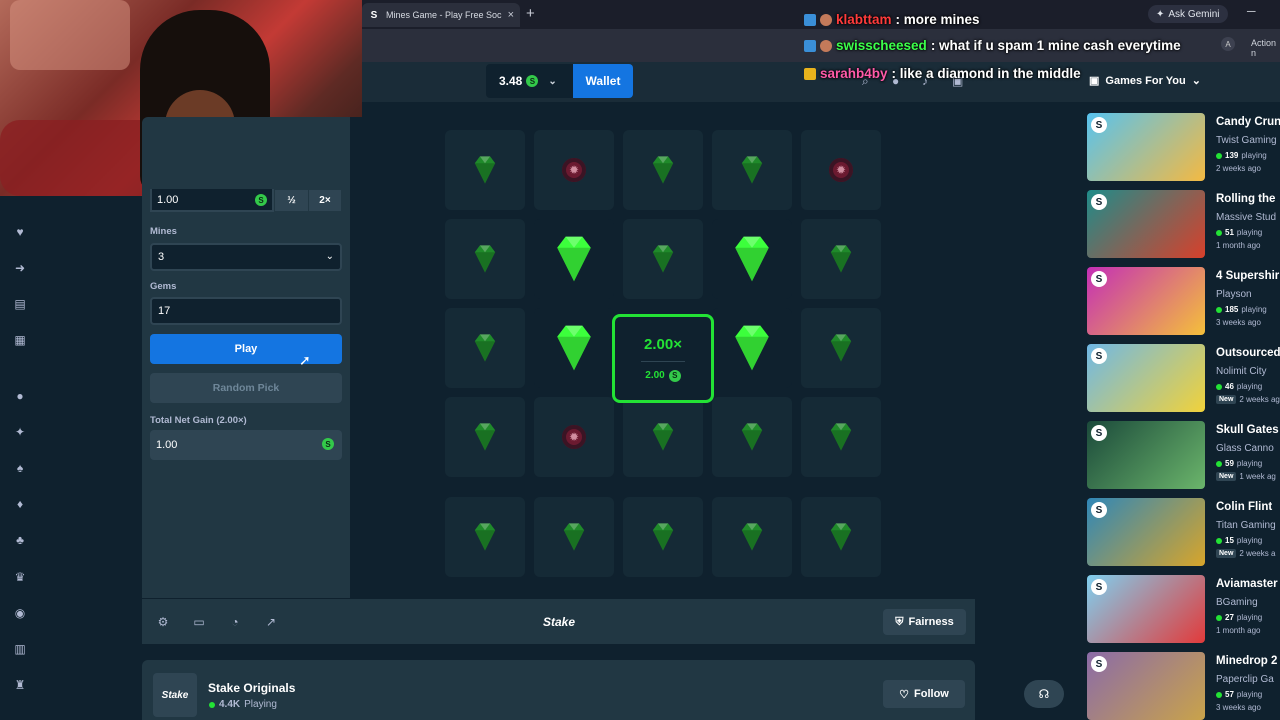 This screenshot has width=1280, height=720. What do you see at coordinates (529, 81) in the screenshot?
I see `balance-selector: 3.48 S ⌄` at bounding box center [529, 81].